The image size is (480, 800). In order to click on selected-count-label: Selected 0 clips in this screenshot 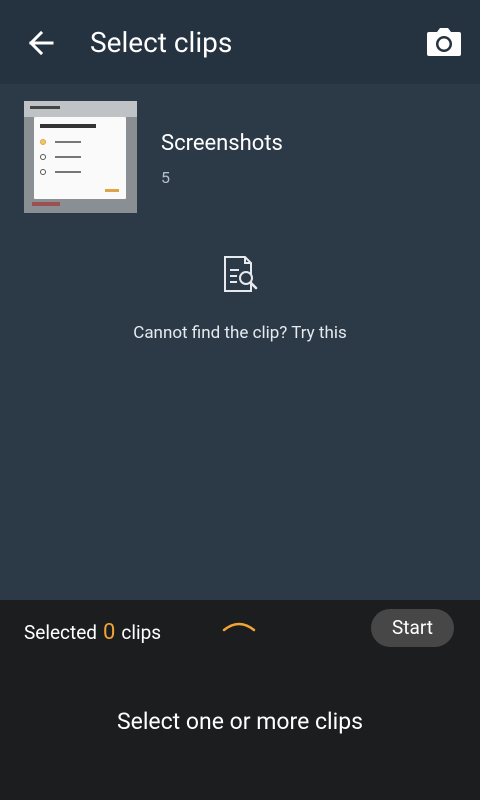, I will do `click(92, 632)`.